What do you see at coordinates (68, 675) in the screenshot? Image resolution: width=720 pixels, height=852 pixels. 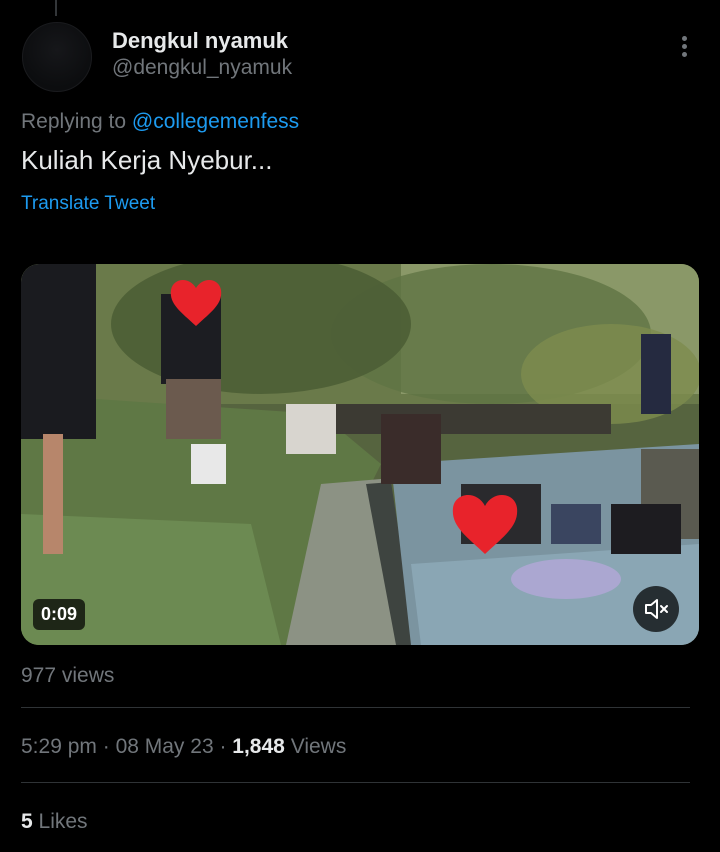 I see `video-views-count: 977 views` at bounding box center [68, 675].